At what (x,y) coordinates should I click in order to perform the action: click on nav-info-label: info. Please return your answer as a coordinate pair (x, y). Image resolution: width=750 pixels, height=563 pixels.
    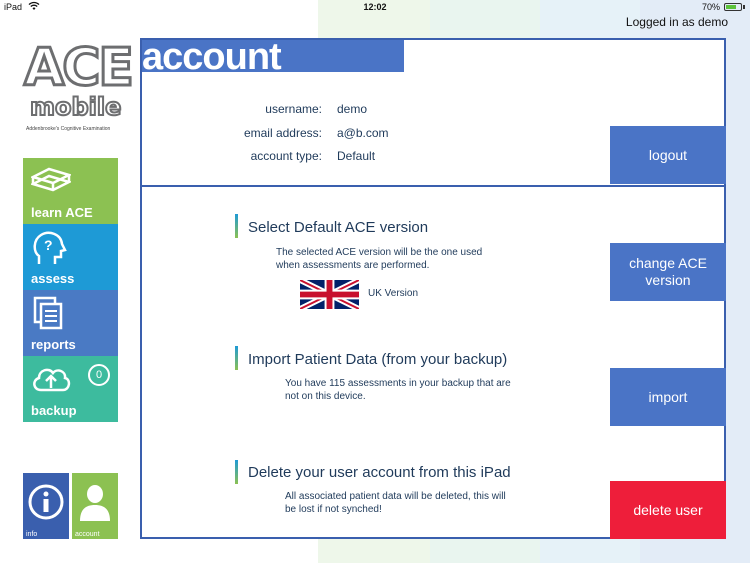
    Looking at the image, I should click on (32, 534).